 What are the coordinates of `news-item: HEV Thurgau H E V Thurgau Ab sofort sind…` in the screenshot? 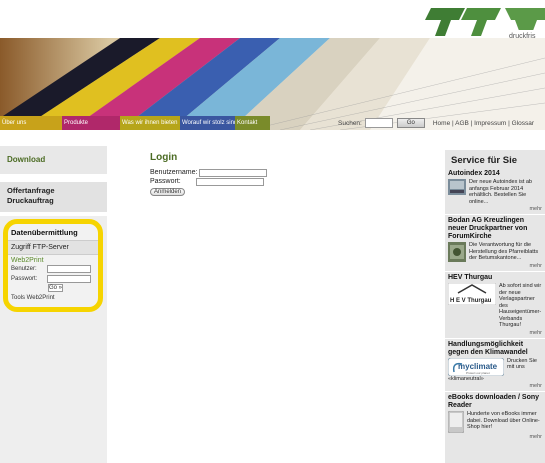 It's located at (495, 305).